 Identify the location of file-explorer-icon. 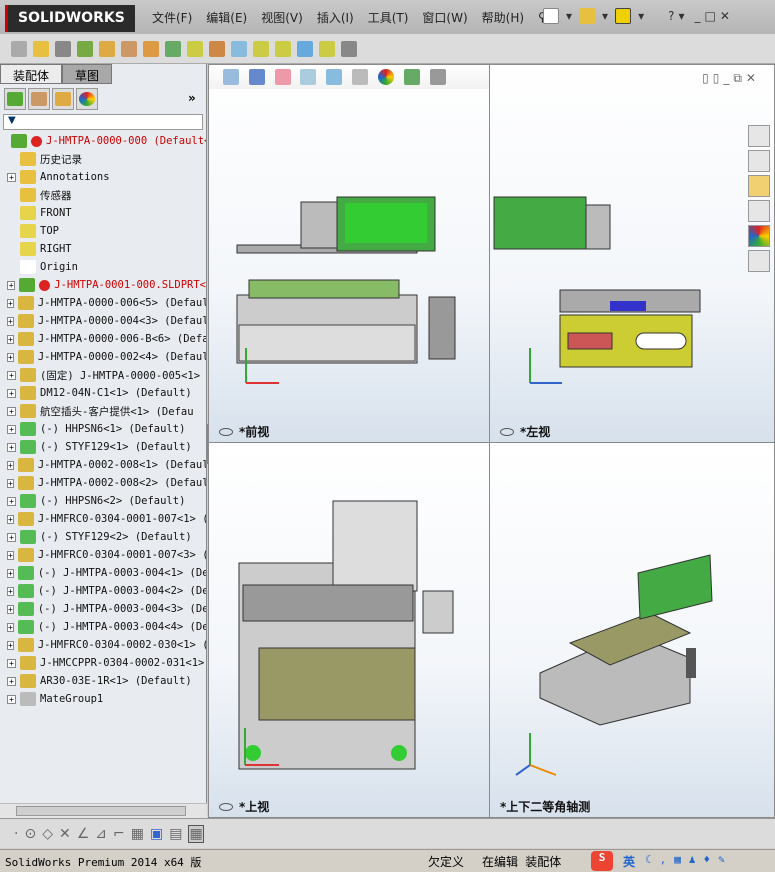
(759, 186).